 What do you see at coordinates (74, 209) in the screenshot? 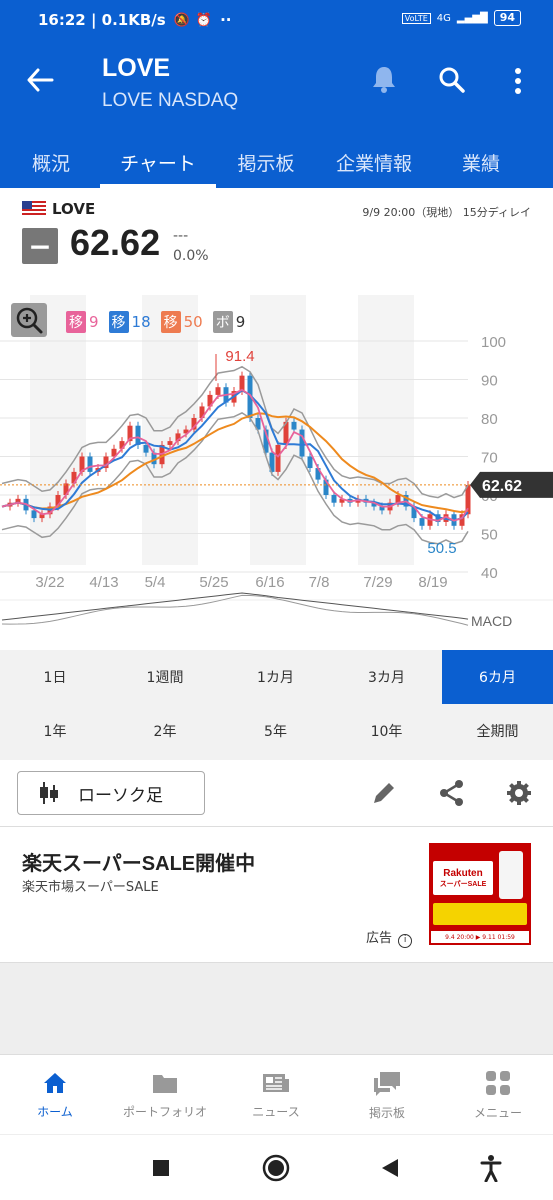
I see `ticker-symbol: LOVE` at bounding box center [74, 209].